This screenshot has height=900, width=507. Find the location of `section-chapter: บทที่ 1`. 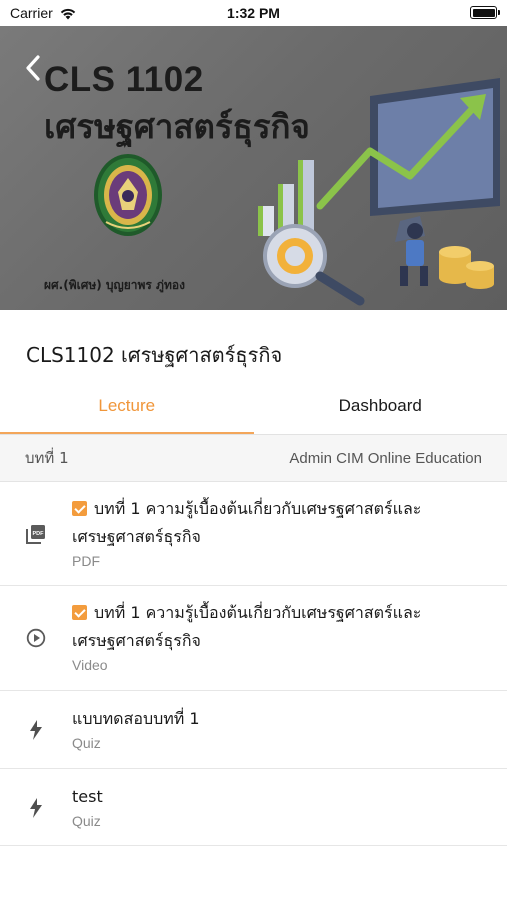

section-chapter: บทที่ 1 is located at coordinates (47, 458).